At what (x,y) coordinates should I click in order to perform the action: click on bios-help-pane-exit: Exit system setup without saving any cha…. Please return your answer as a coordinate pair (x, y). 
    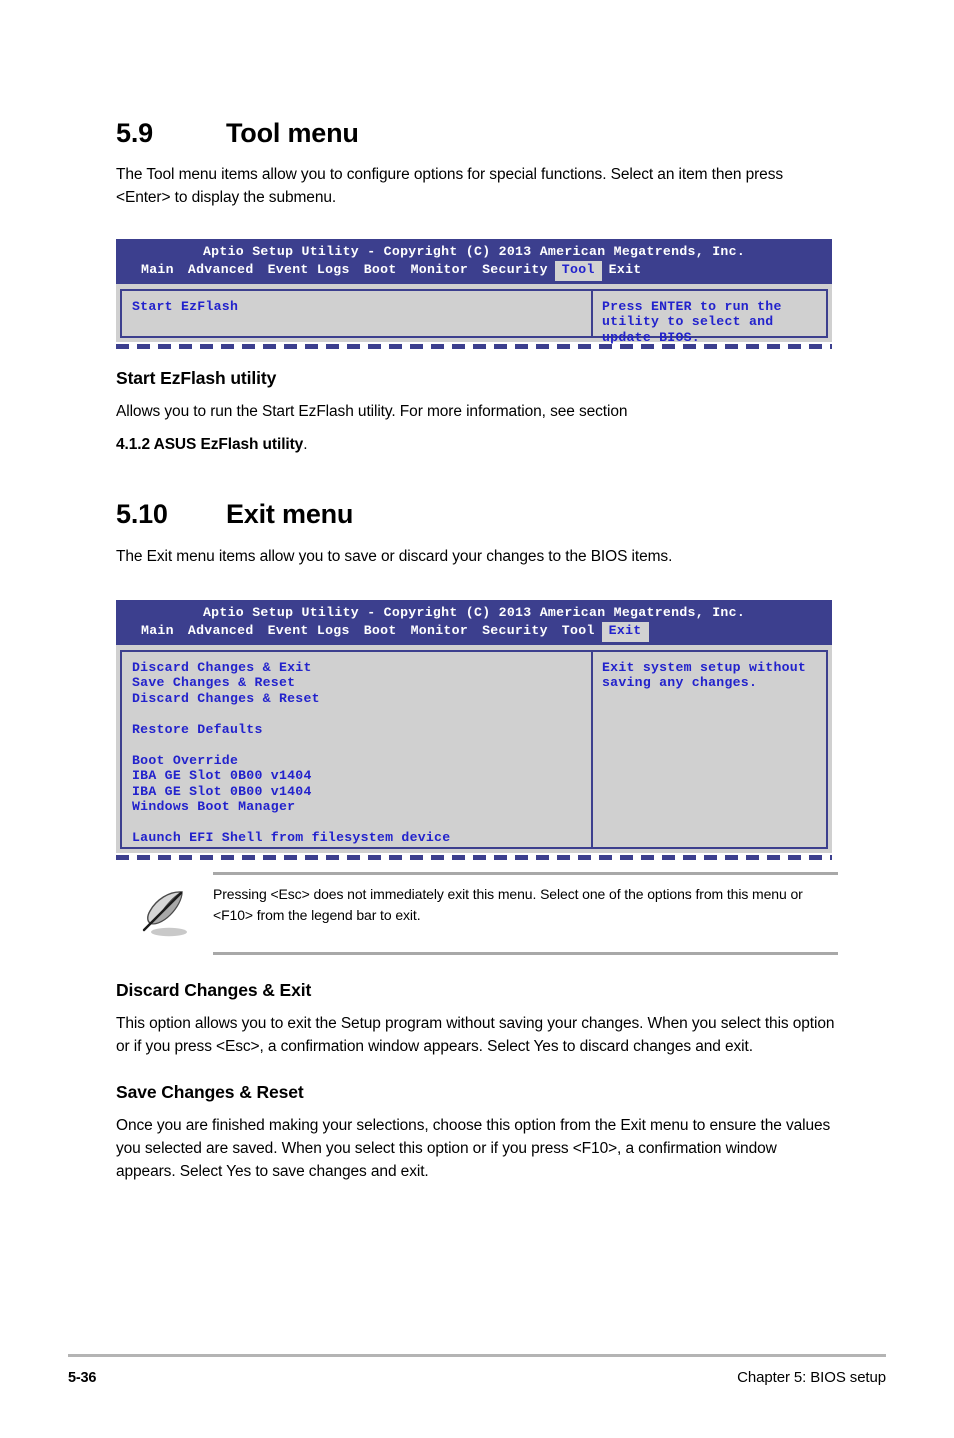
    Looking at the image, I should click on (710, 749).